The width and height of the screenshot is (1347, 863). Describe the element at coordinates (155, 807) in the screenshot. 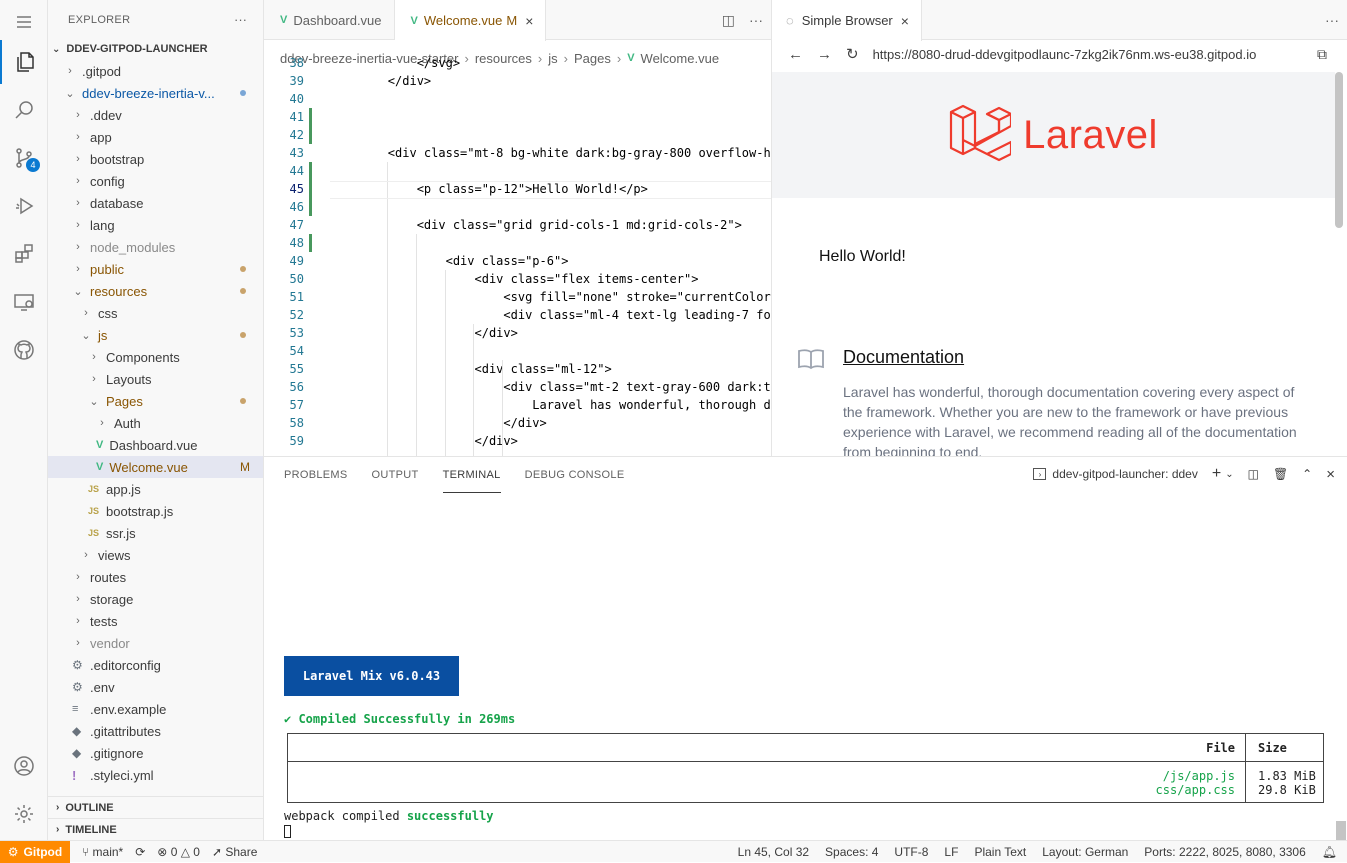

I see `outline-section: › OUTLINE` at that location.